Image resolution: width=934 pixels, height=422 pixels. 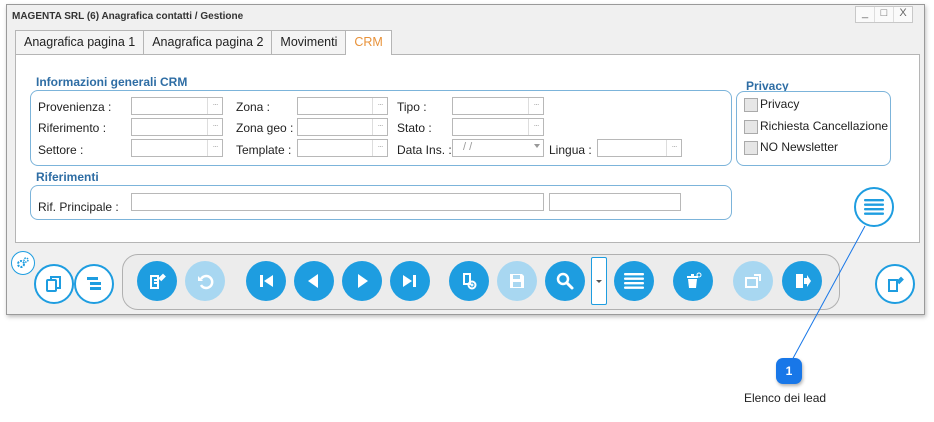 What do you see at coordinates (368, 42) in the screenshot?
I see `tab-crm: CRM` at bounding box center [368, 42].